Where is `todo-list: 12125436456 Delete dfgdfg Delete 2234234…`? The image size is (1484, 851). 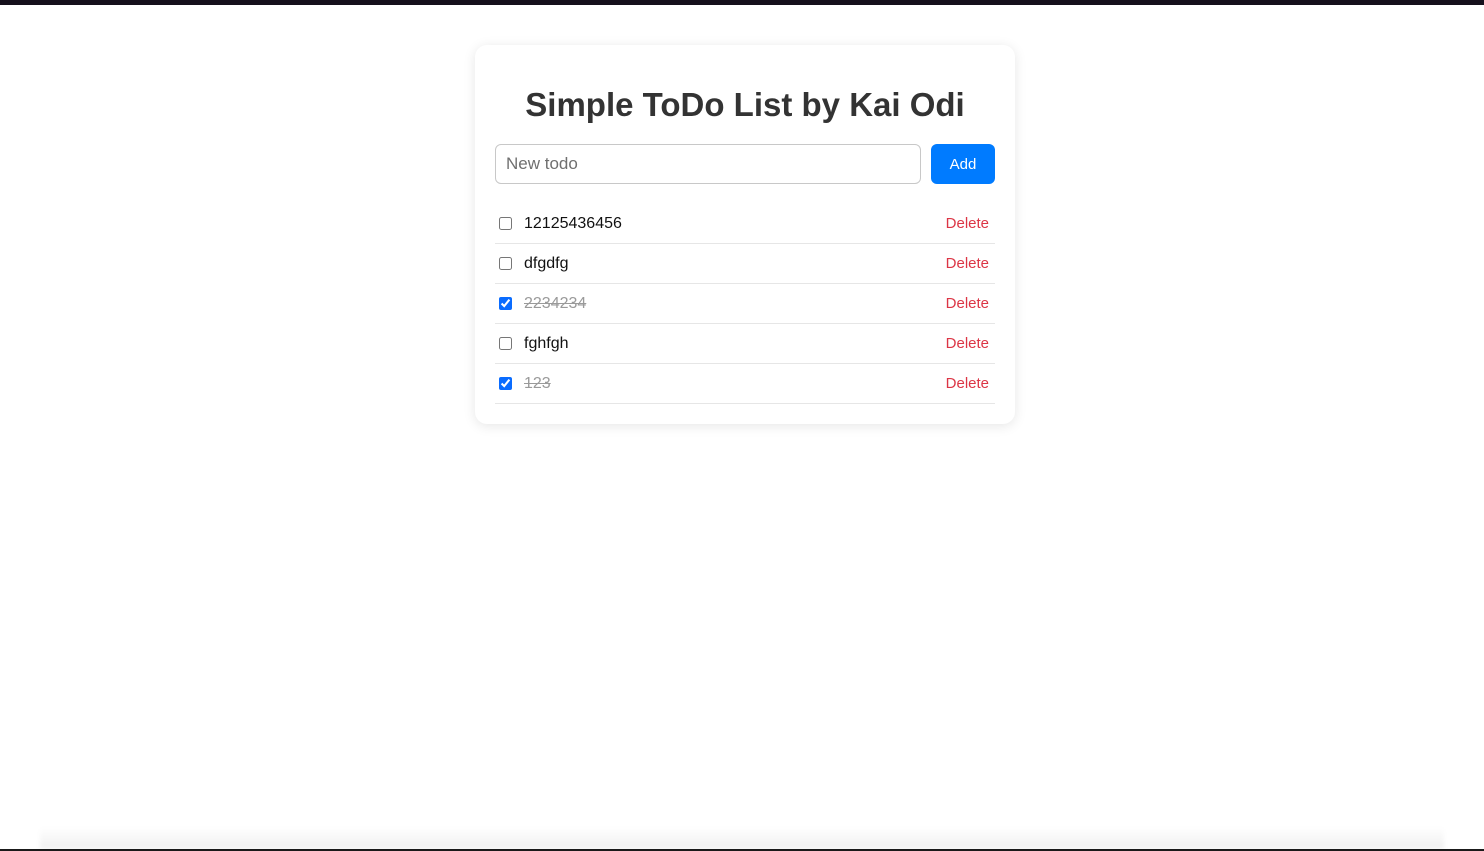
todo-list: 12125436456 Delete dfgdfg Delete 2234234… is located at coordinates (745, 304).